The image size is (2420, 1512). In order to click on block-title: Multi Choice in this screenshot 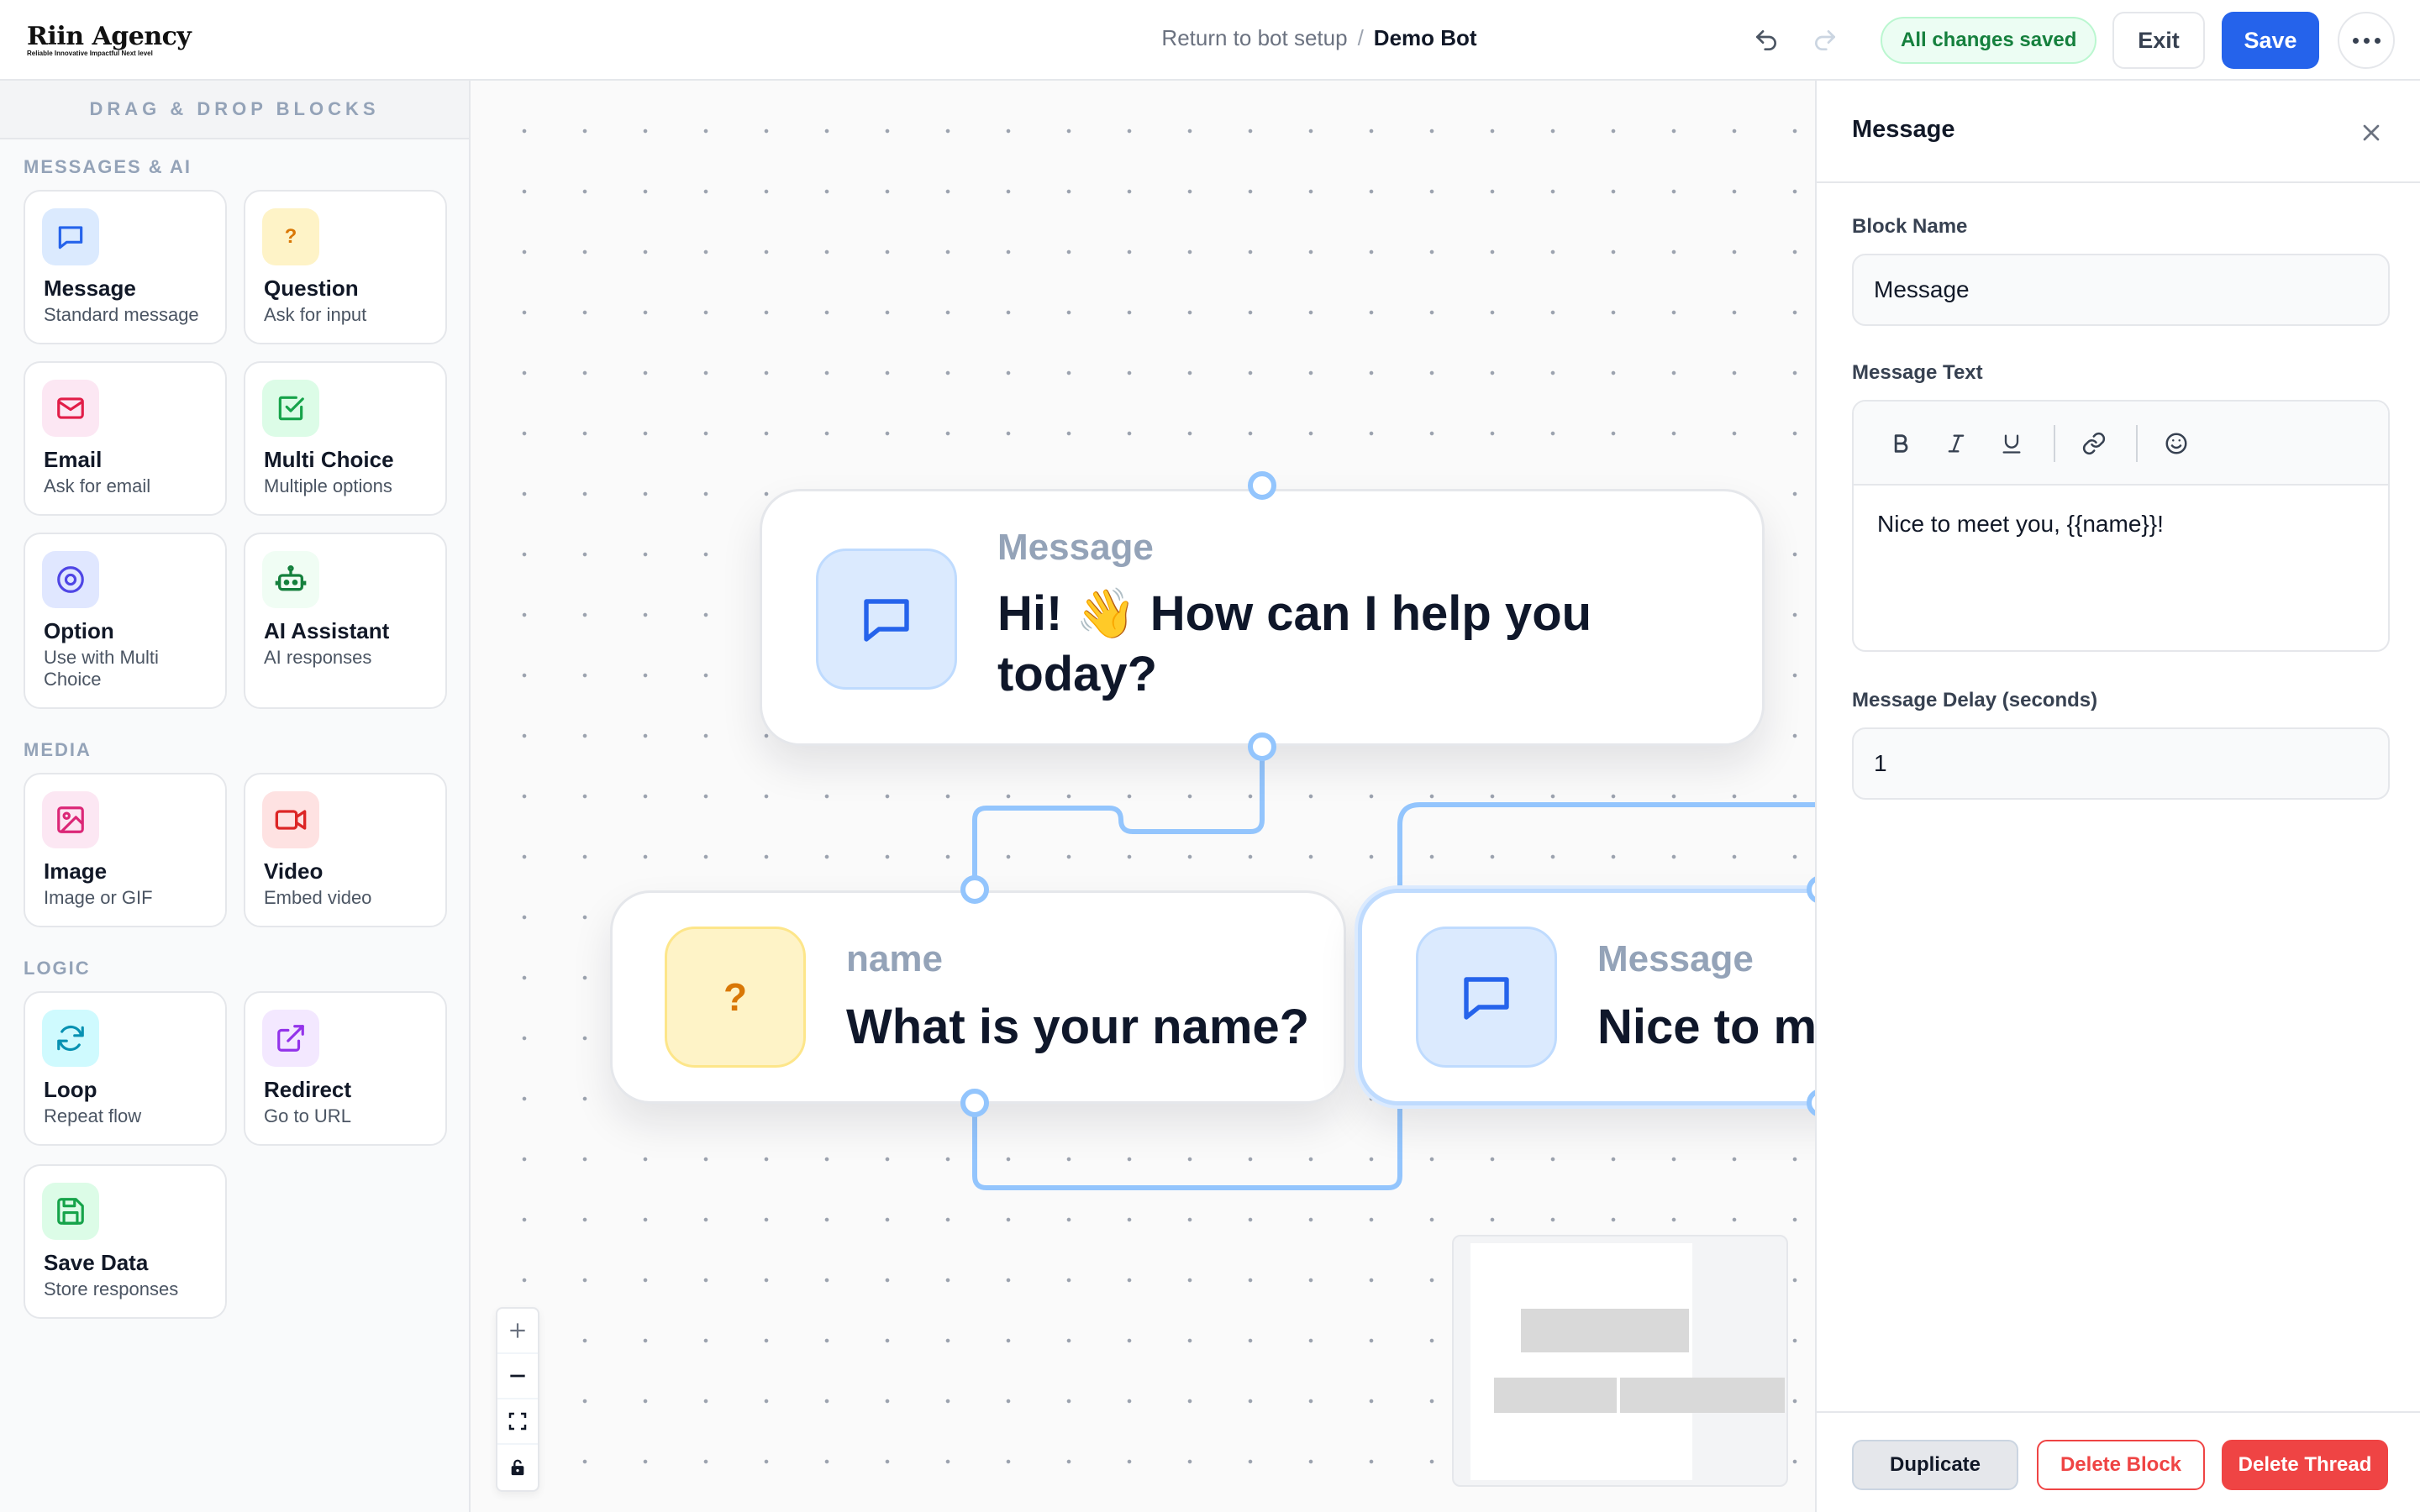, I will do `click(329, 459)`.